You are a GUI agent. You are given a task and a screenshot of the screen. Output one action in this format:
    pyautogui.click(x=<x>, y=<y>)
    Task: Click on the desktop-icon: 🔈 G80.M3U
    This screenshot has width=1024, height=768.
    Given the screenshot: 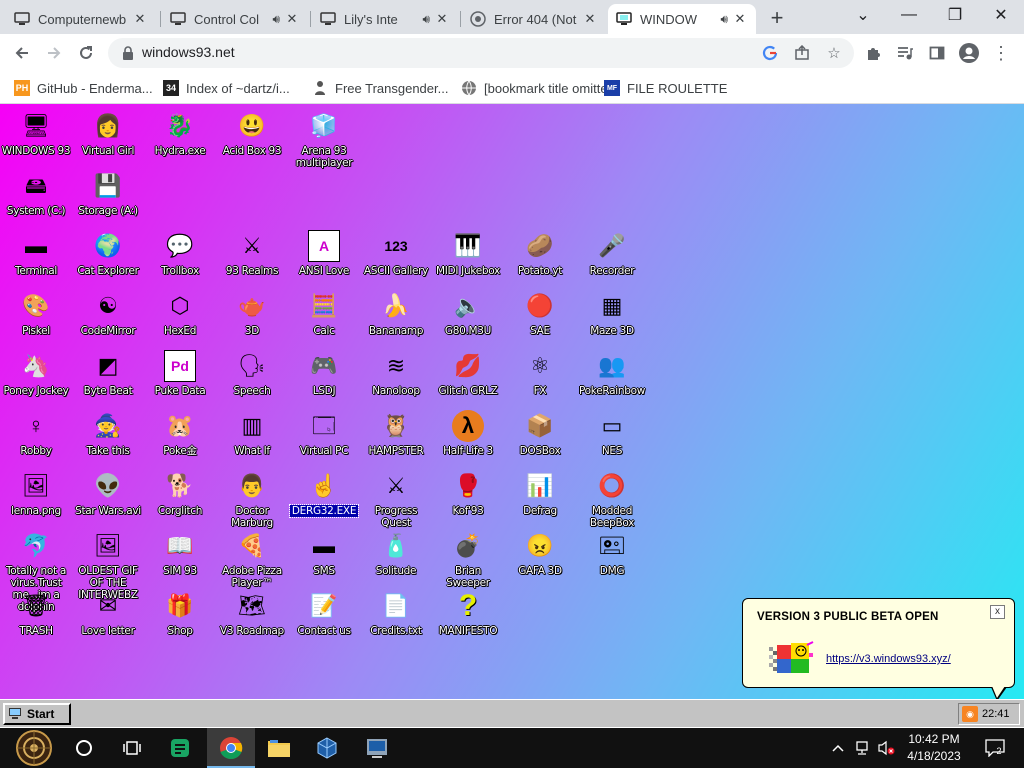 What is the action you would take?
    pyautogui.click(x=468, y=314)
    